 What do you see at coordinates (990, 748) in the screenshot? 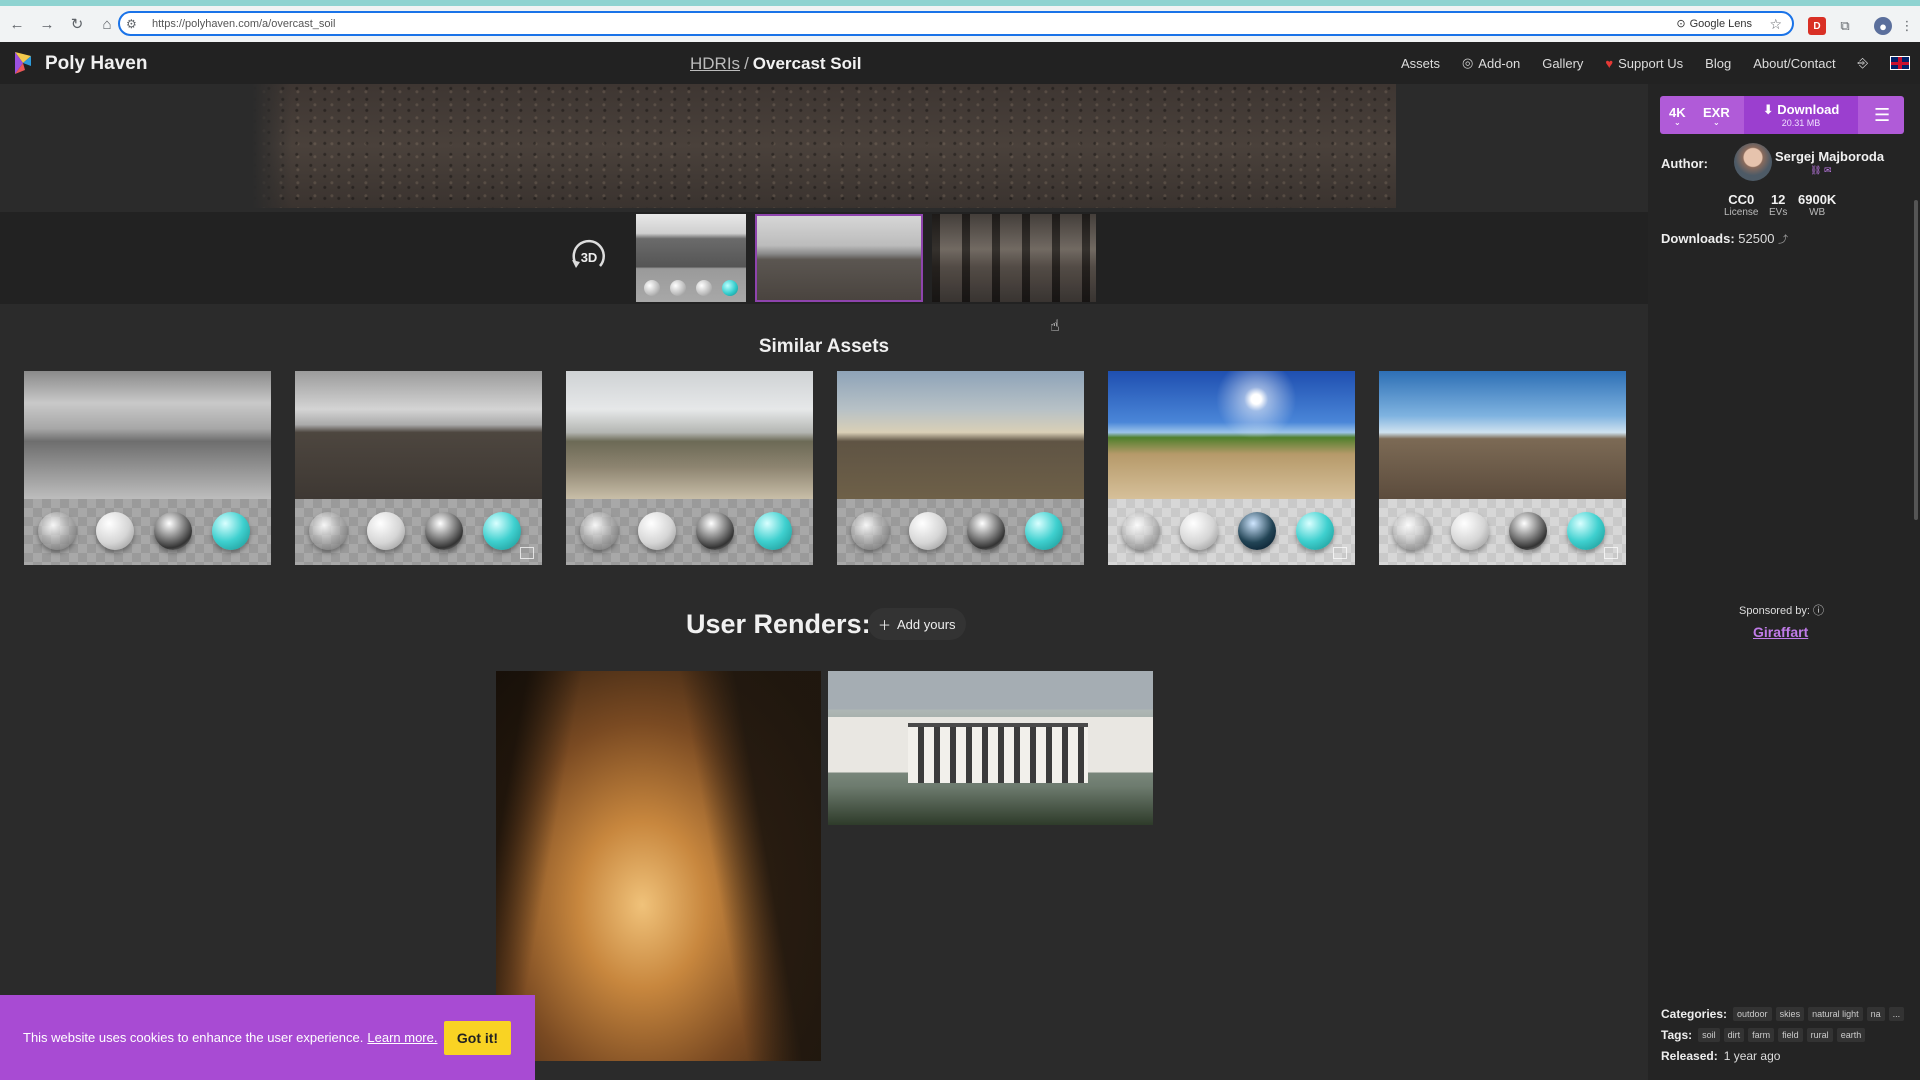
I see `user-render-building` at bounding box center [990, 748].